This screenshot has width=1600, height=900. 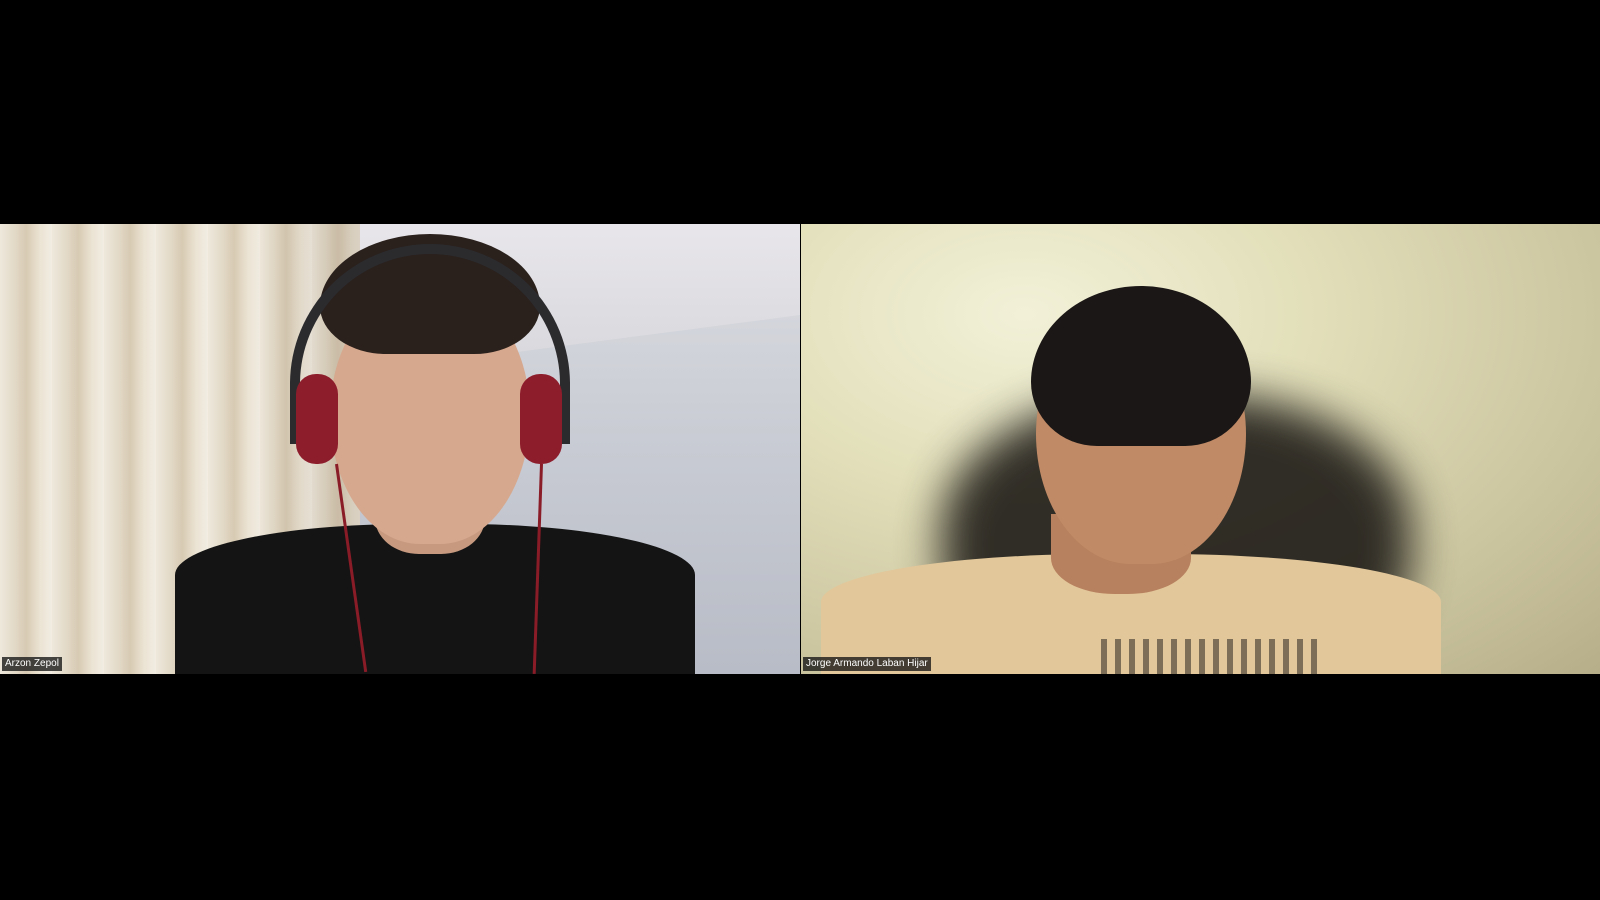 I want to click on shirt-print, so click(x=1211, y=656).